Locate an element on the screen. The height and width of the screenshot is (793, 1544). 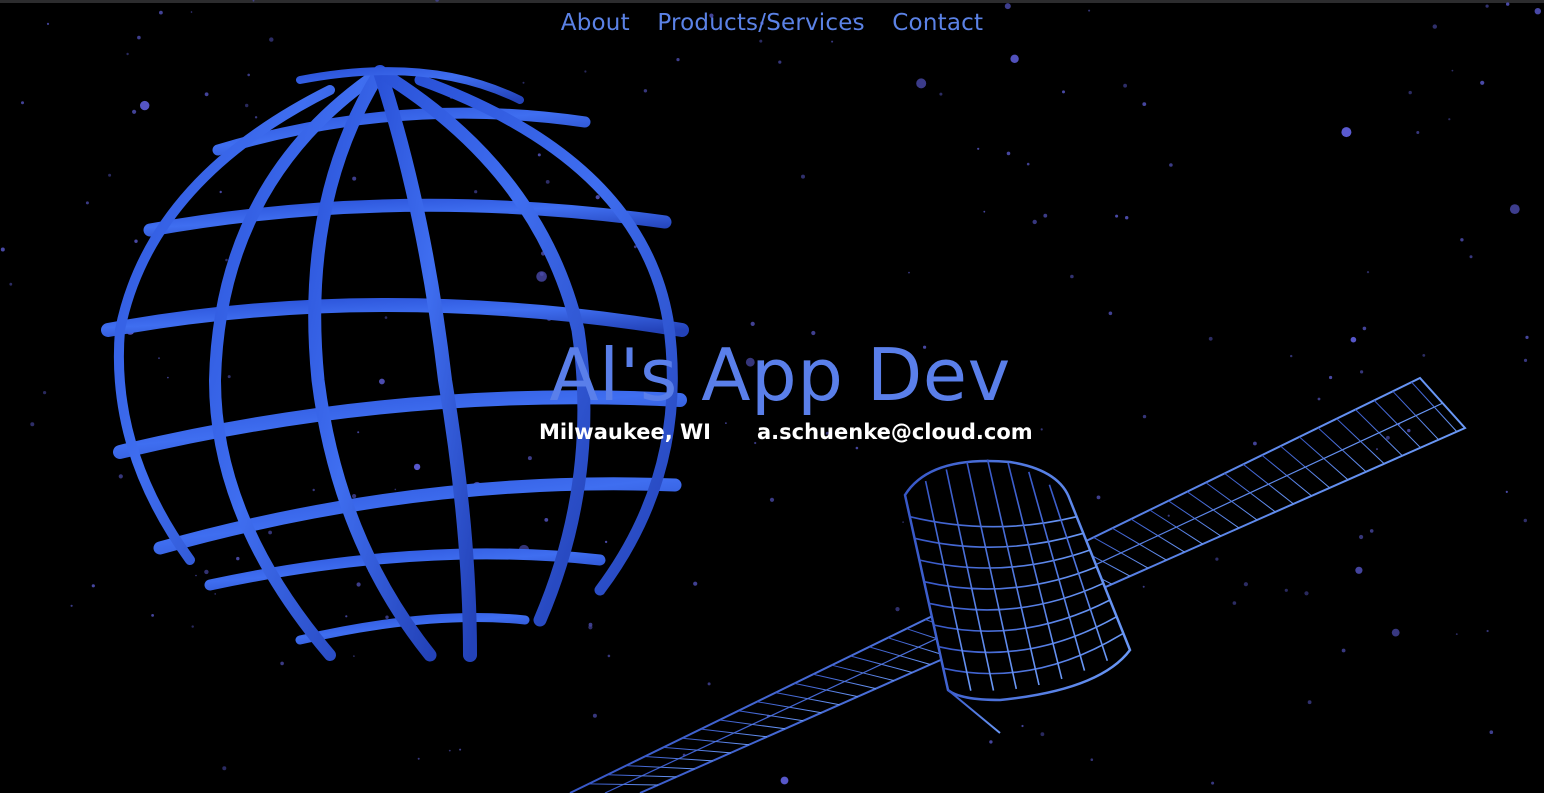
hero-title: Al's App Dev is located at coordinates (780, 375).